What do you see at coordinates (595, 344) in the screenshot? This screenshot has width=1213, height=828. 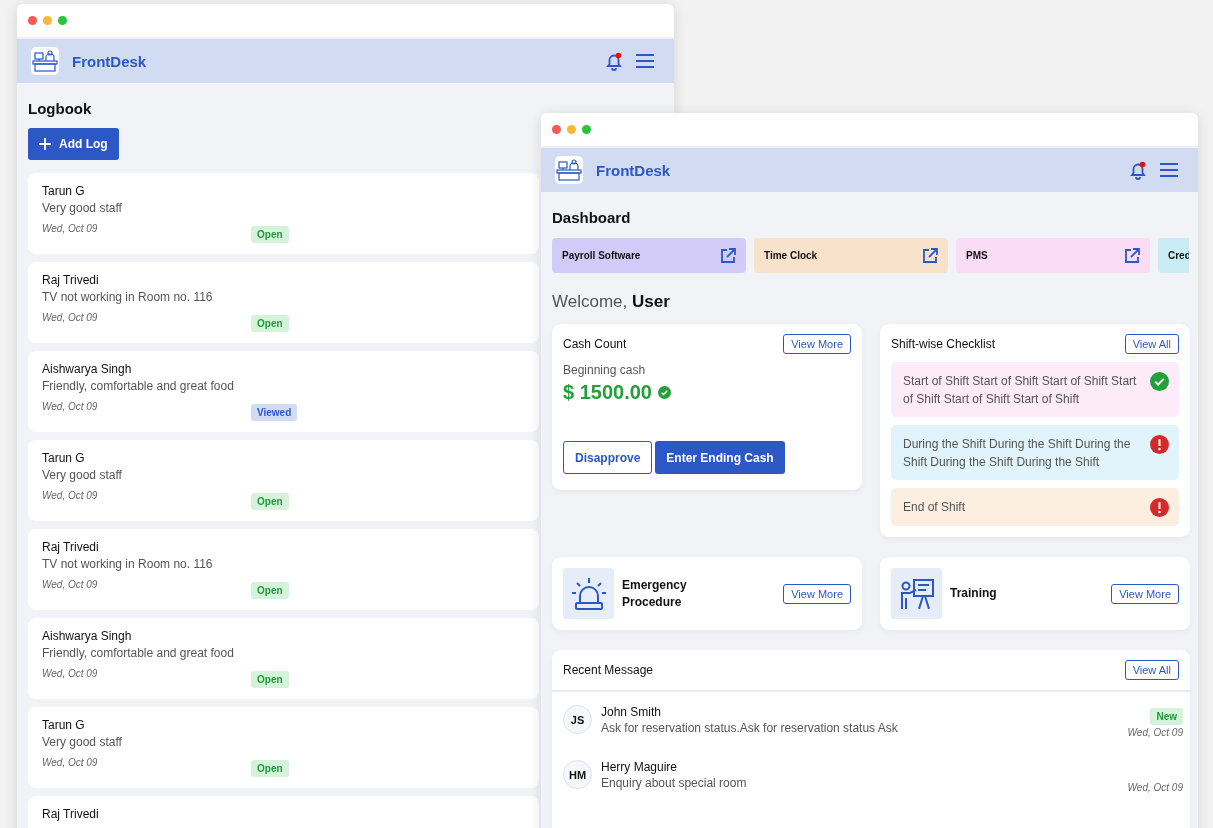 I see `card-title: Cash Count` at bounding box center [595, 344].